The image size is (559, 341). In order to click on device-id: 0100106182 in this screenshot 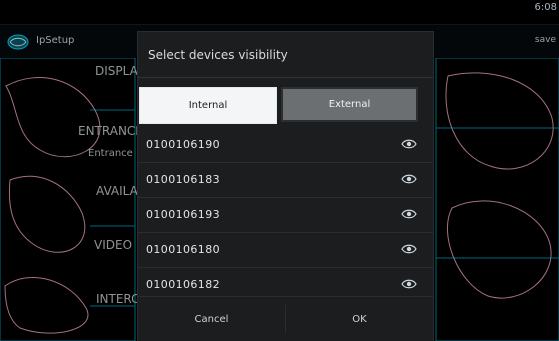, I will do `click(183, 284)`.